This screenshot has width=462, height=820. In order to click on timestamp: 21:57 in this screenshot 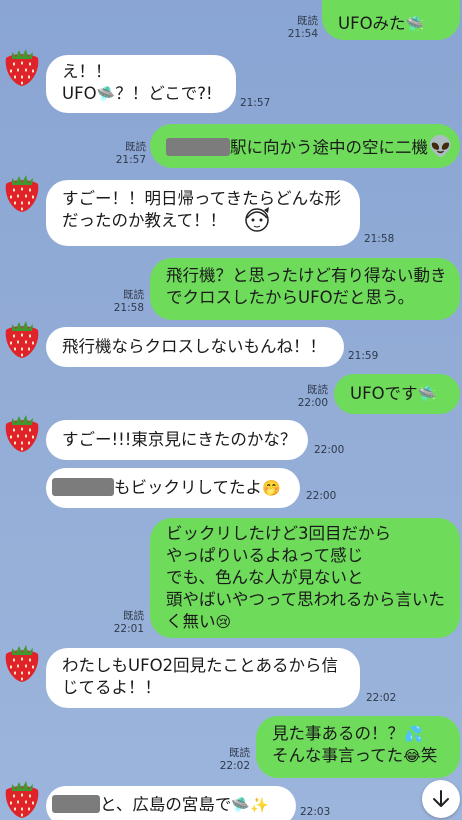, I will do `click(255, 103)`.